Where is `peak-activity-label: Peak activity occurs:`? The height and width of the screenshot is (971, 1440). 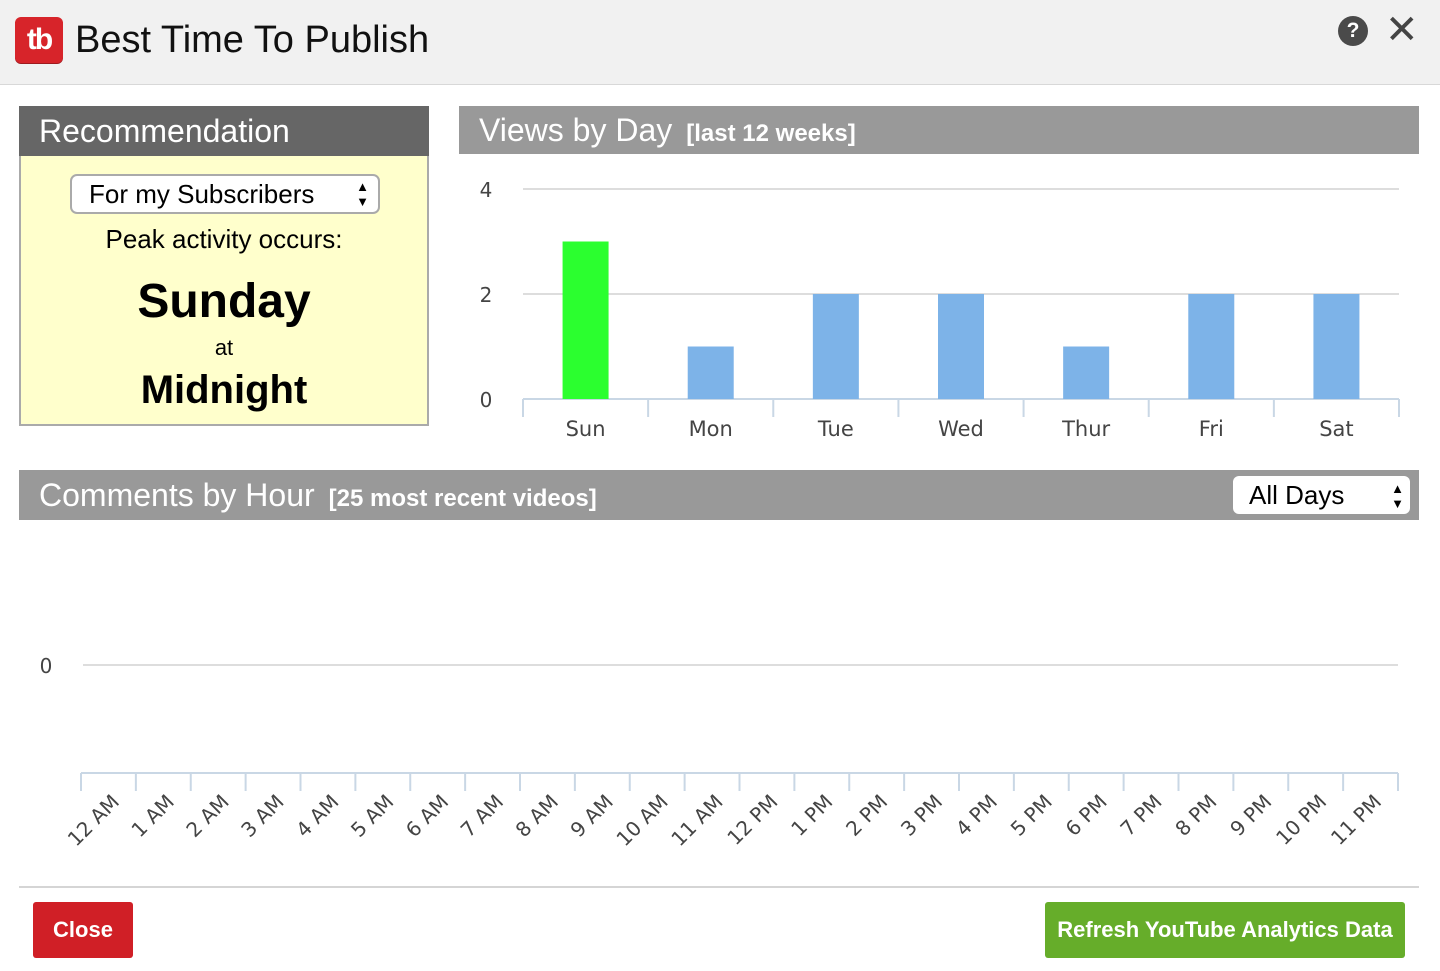
peak-activity-label: Peak activity occurs: is located at coordinates (224, 239).